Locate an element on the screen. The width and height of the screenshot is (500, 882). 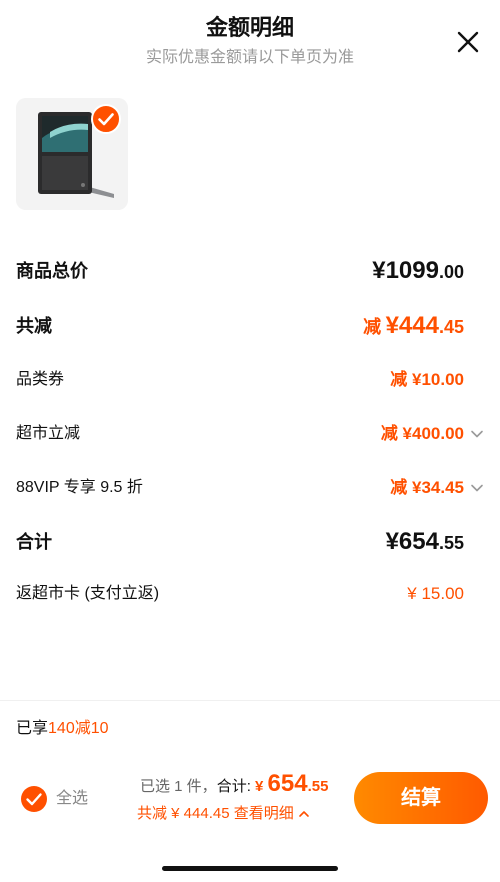
view-detail-link: 共减 ¥ 444.45 查看明细 is located at coordinates (223, 814).